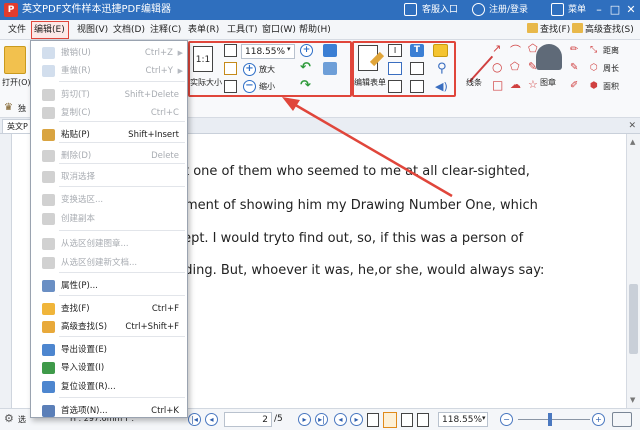  I want to click on chevron-down-icon: ▾, so click(484, 418).